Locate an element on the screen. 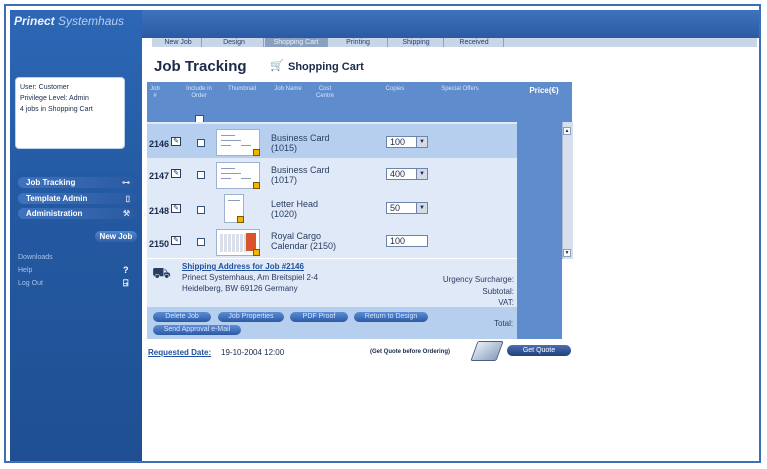 The image size is (767, 469). sidebar-item-label: Administration is located at coordinates (54, 213).